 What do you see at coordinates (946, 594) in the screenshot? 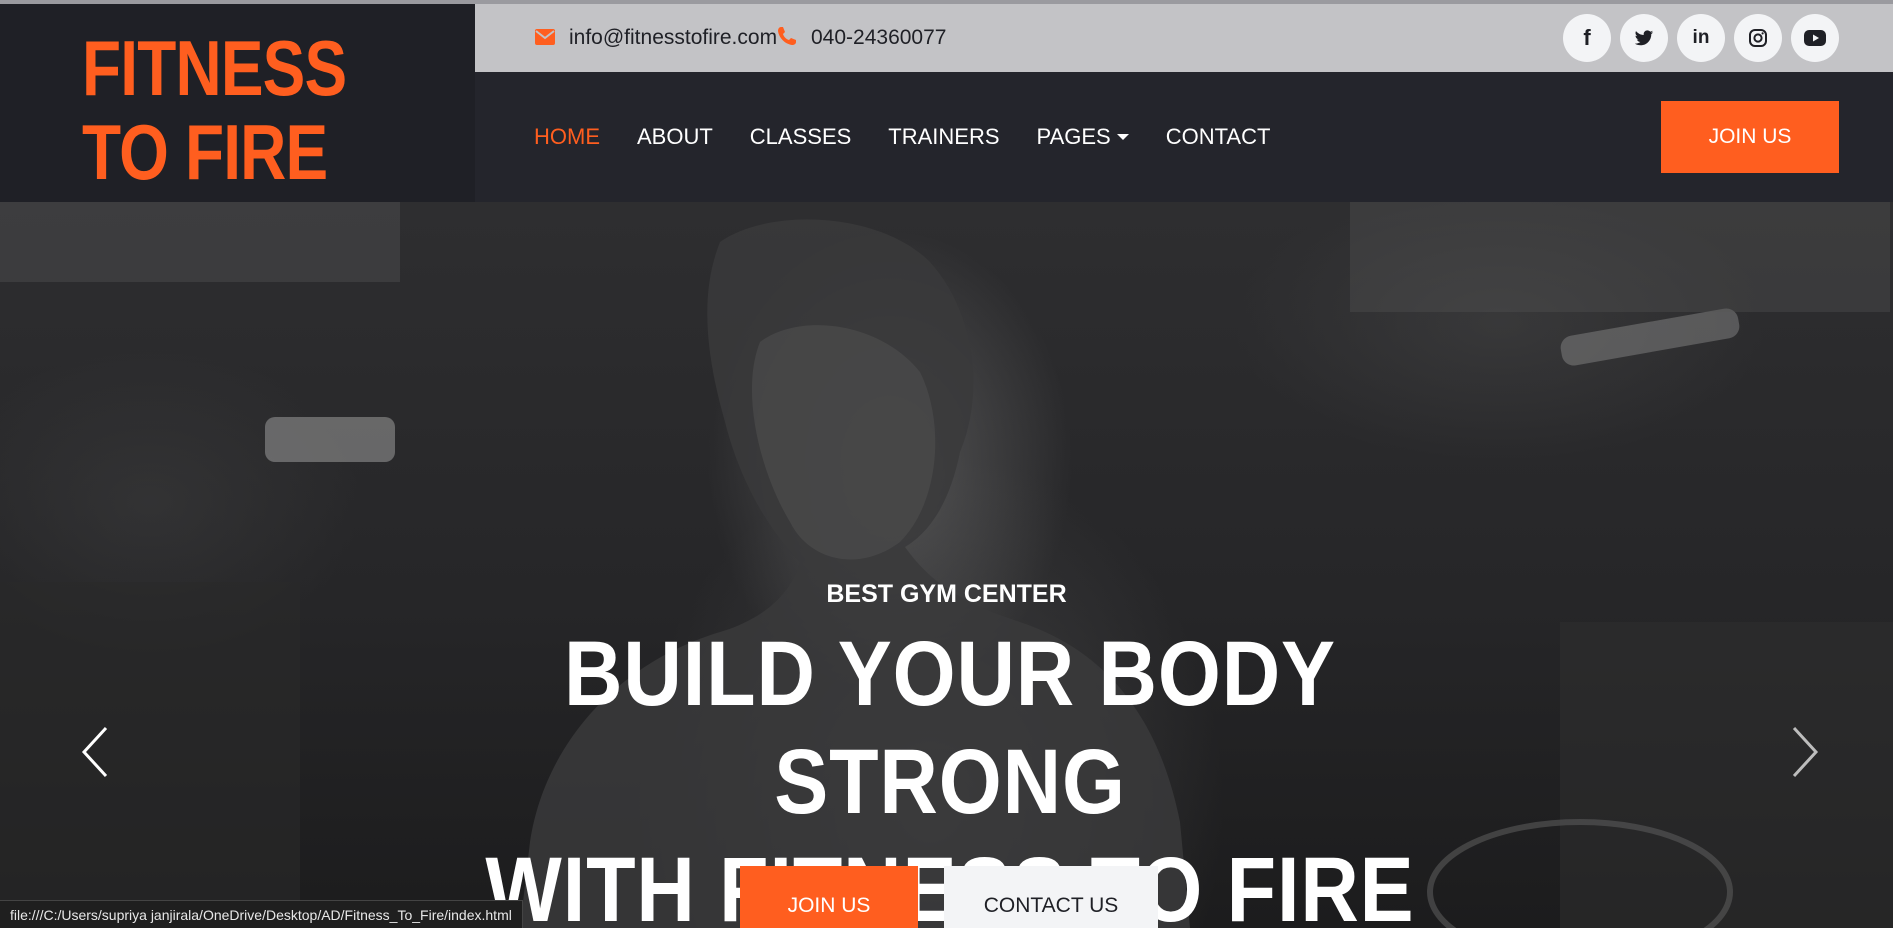
I see `hero-kicker: BEST GYM CENTER` at bounding box center [946, 594].